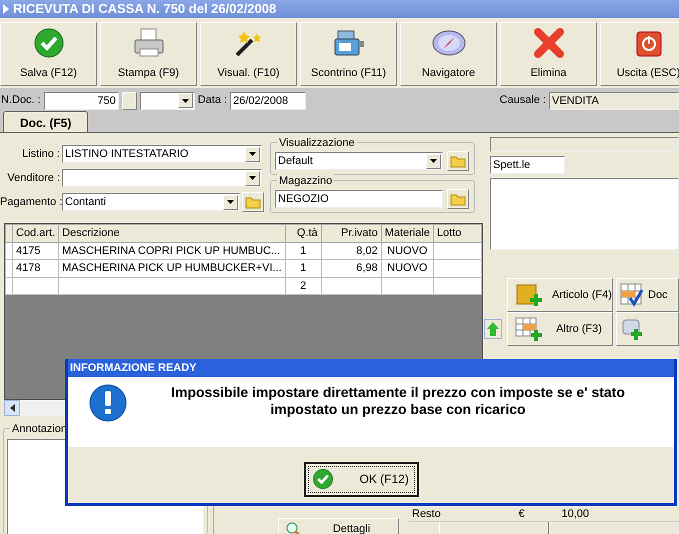 The image size is (679, 534). Describe the element at coordinates (294, 527) in the screenshot. I see `magnifier-icon` at that location.